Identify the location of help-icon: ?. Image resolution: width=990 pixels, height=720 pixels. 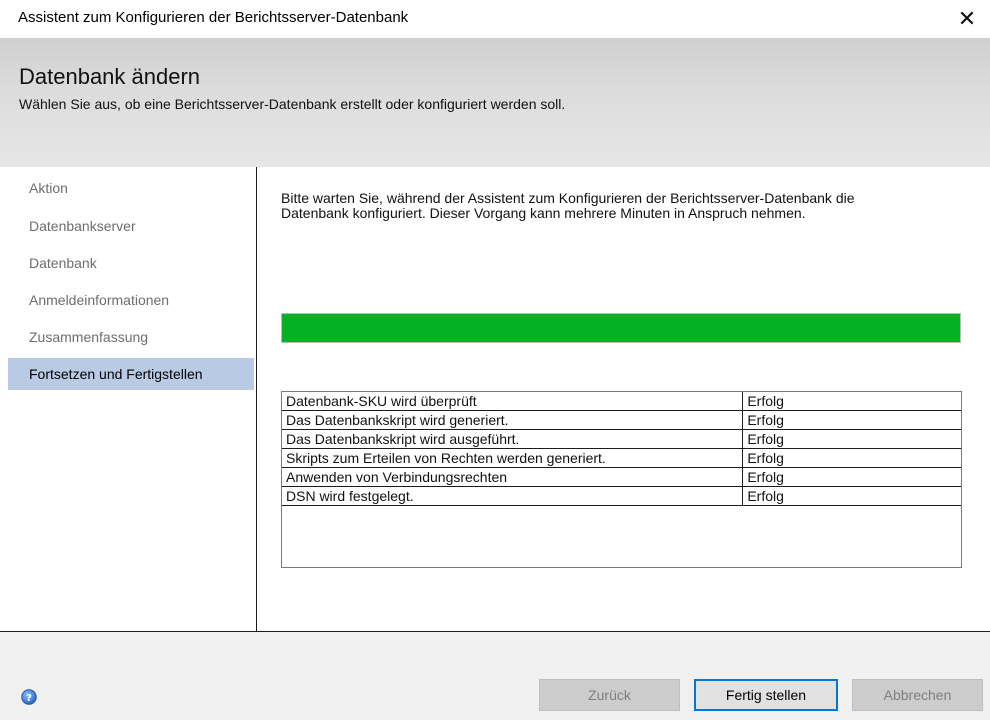
(29, 697).